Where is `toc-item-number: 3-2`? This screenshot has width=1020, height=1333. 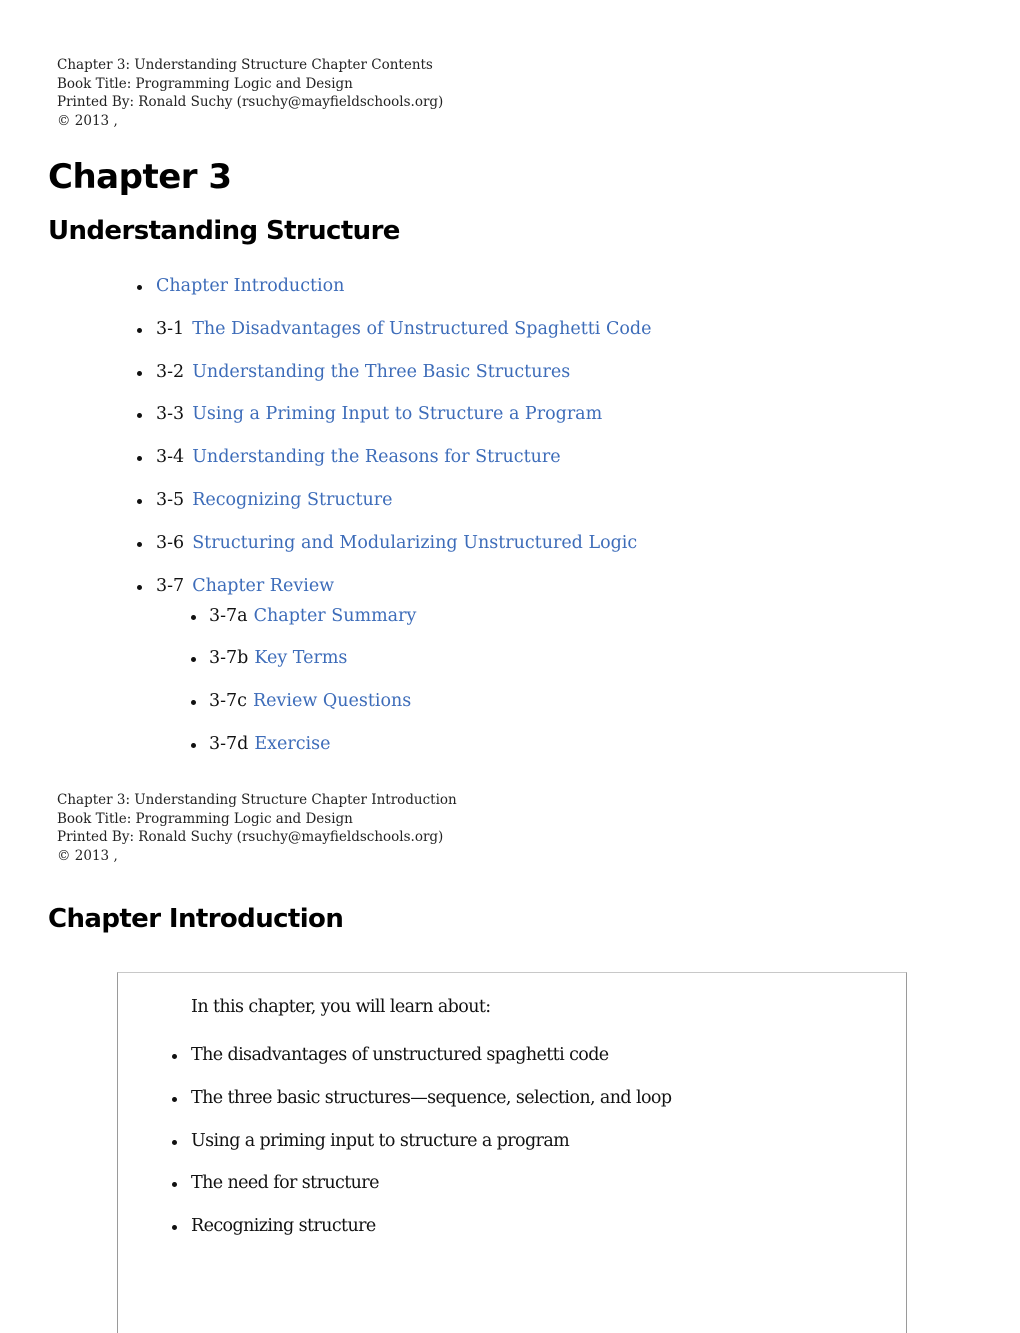 toc-item-number: 3-2 is located at coordinates (170, 371).